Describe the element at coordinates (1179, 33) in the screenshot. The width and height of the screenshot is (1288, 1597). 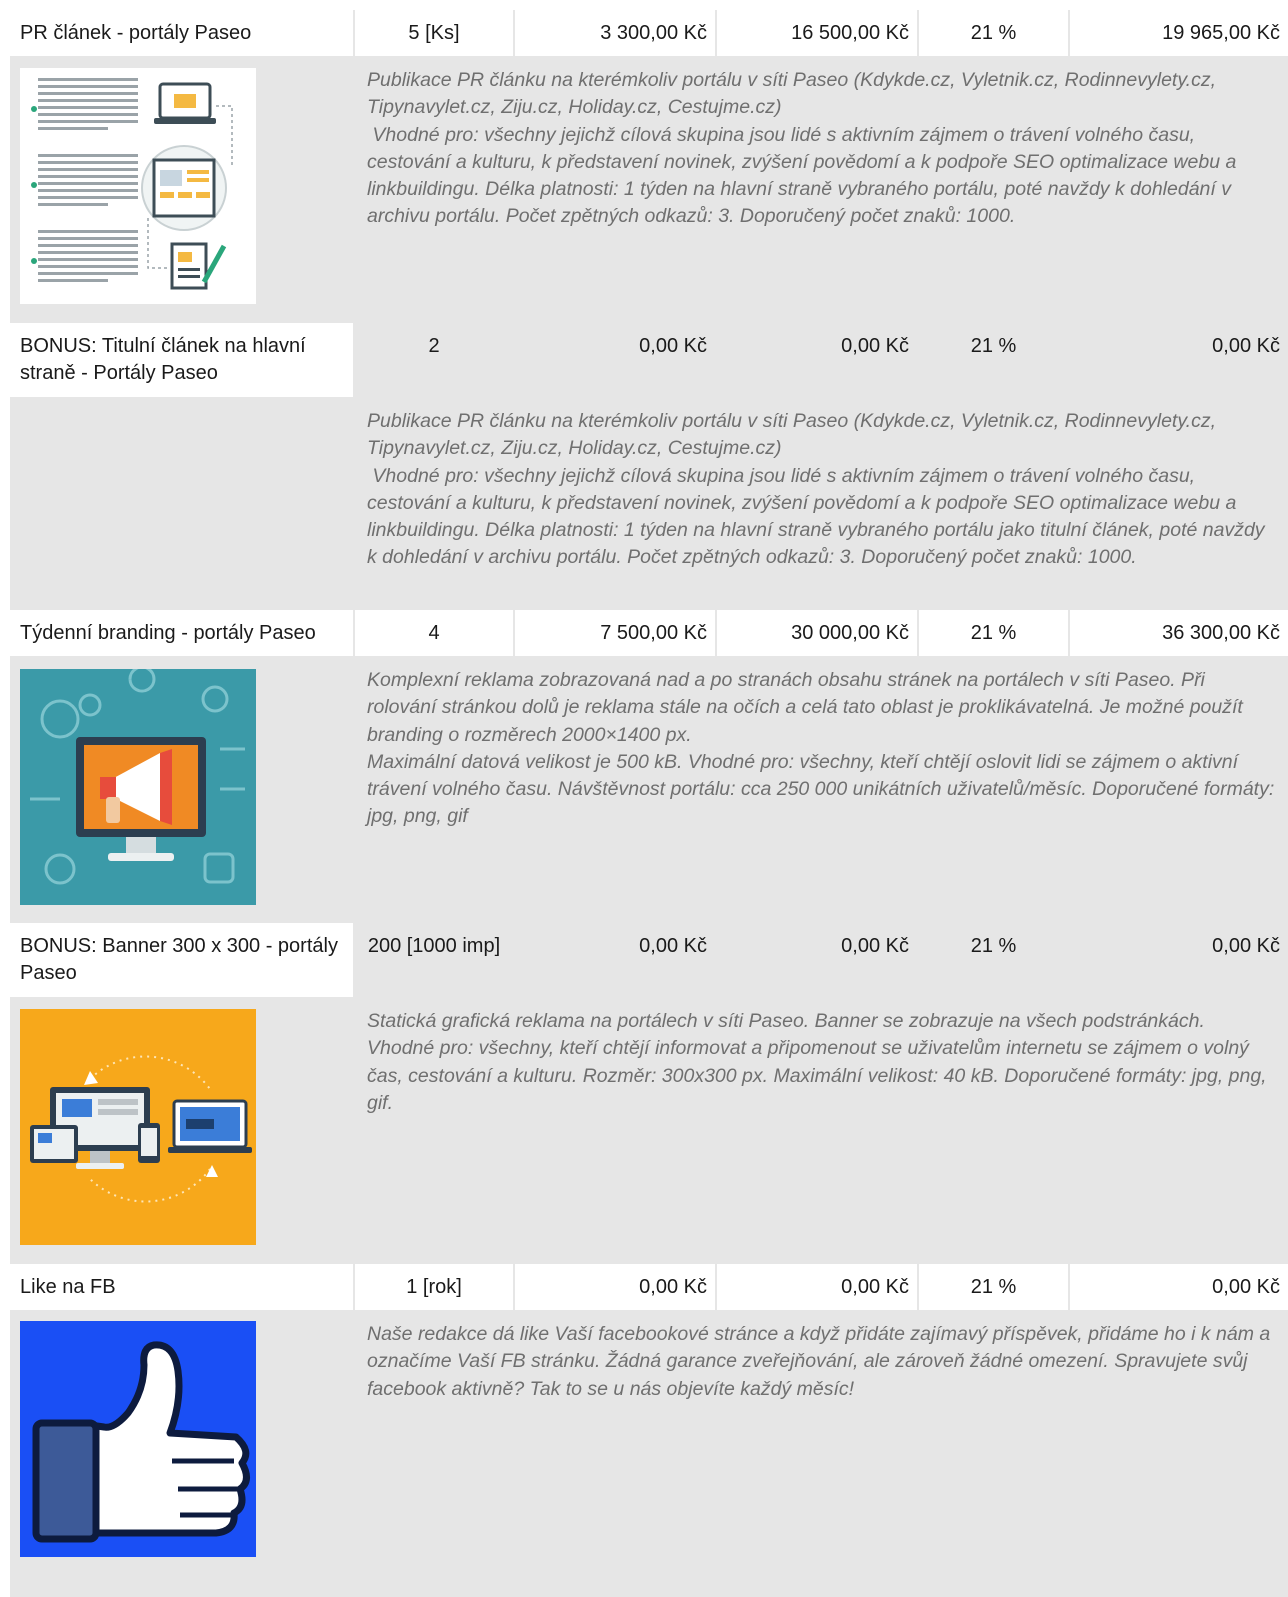
I see `item-total: 19 965,00 Kč` at that location.